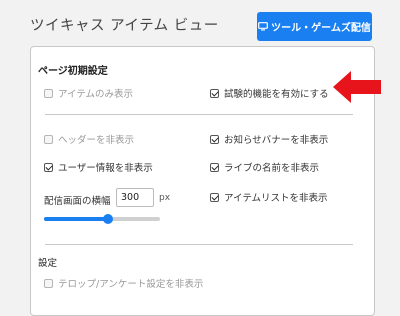 This screenshot has width=400, height=316. Describe the element at coordinates (48, 139) in the screenshot. I see `hide-header-checkbox` at that location.